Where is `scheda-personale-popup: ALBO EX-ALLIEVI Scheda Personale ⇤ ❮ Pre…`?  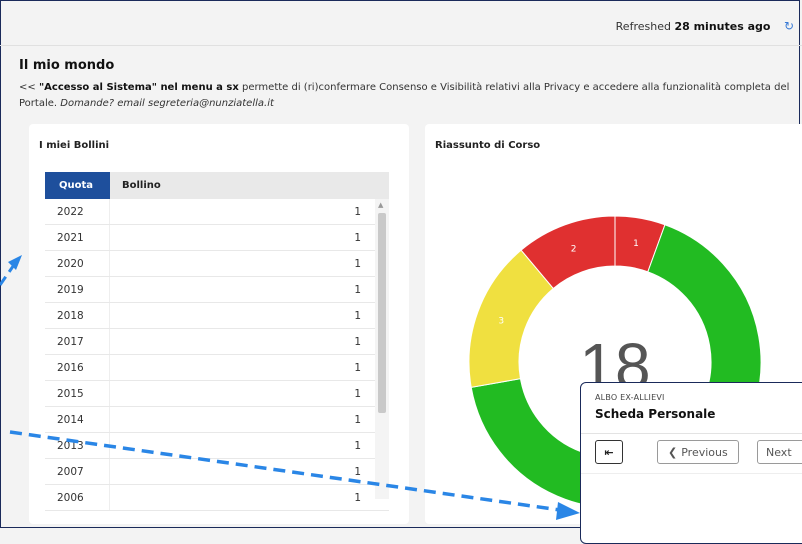 scheda-personale-popup: ALBO EX-ALLIEVI Scheda Personale ⇤ ❮ Pre… is located at coordinates (691, 463).